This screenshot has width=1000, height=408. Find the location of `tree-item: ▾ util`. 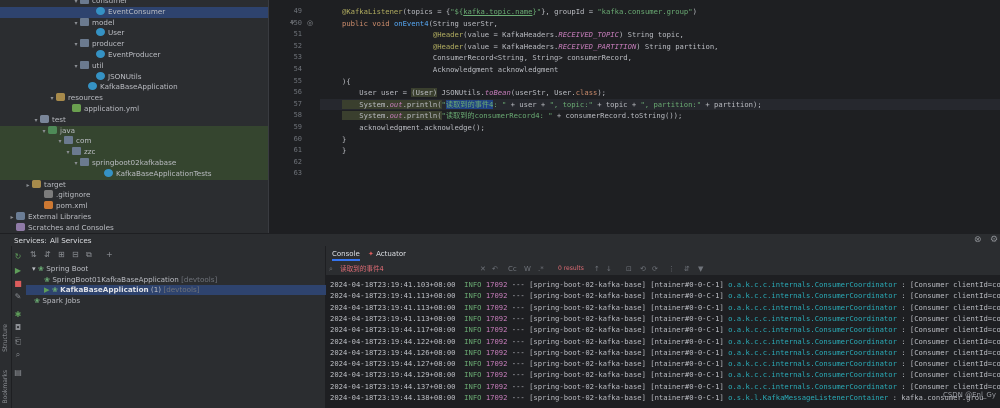

tree-item: ▾ util is located at coordinates (134, 66).